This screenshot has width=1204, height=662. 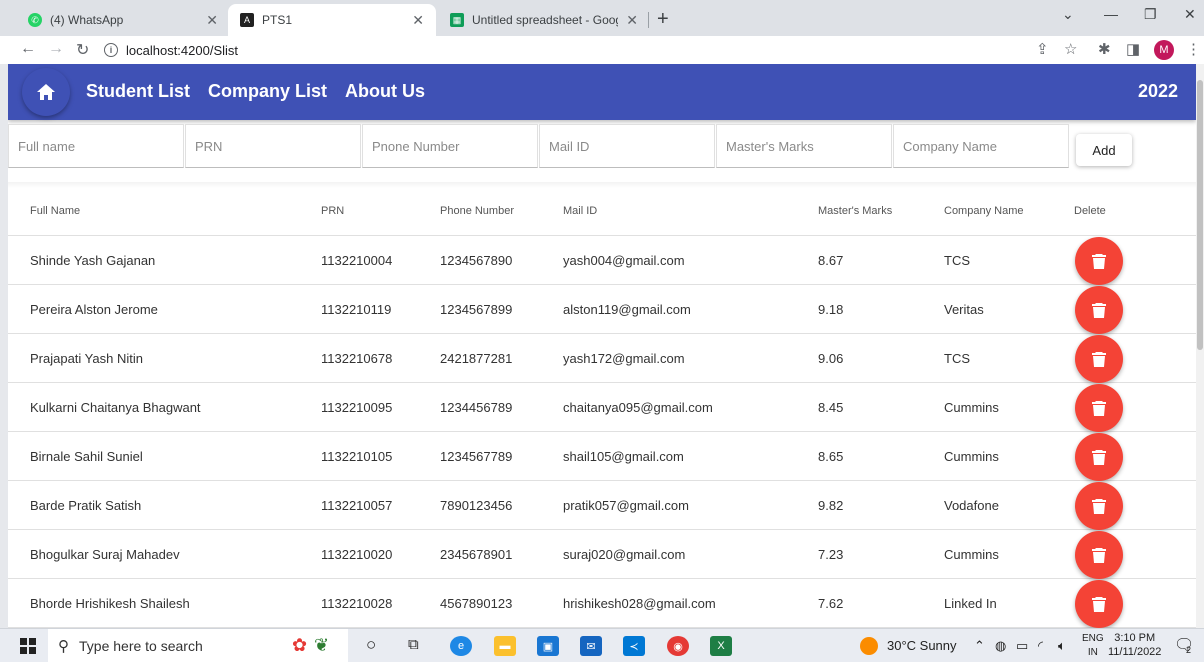 What do you see at coordinates (831, 456) in the screenshot?
I see `cell-marks: 8.65` at bounding box center [831, 456].